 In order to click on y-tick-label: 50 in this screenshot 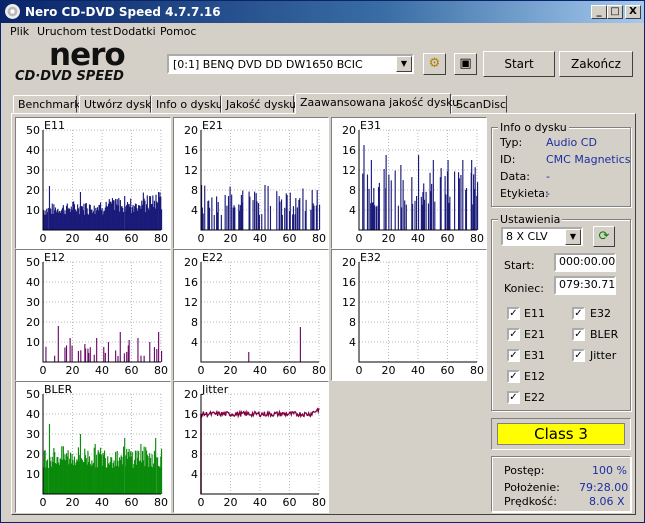, I will do `click(33, 130)`.